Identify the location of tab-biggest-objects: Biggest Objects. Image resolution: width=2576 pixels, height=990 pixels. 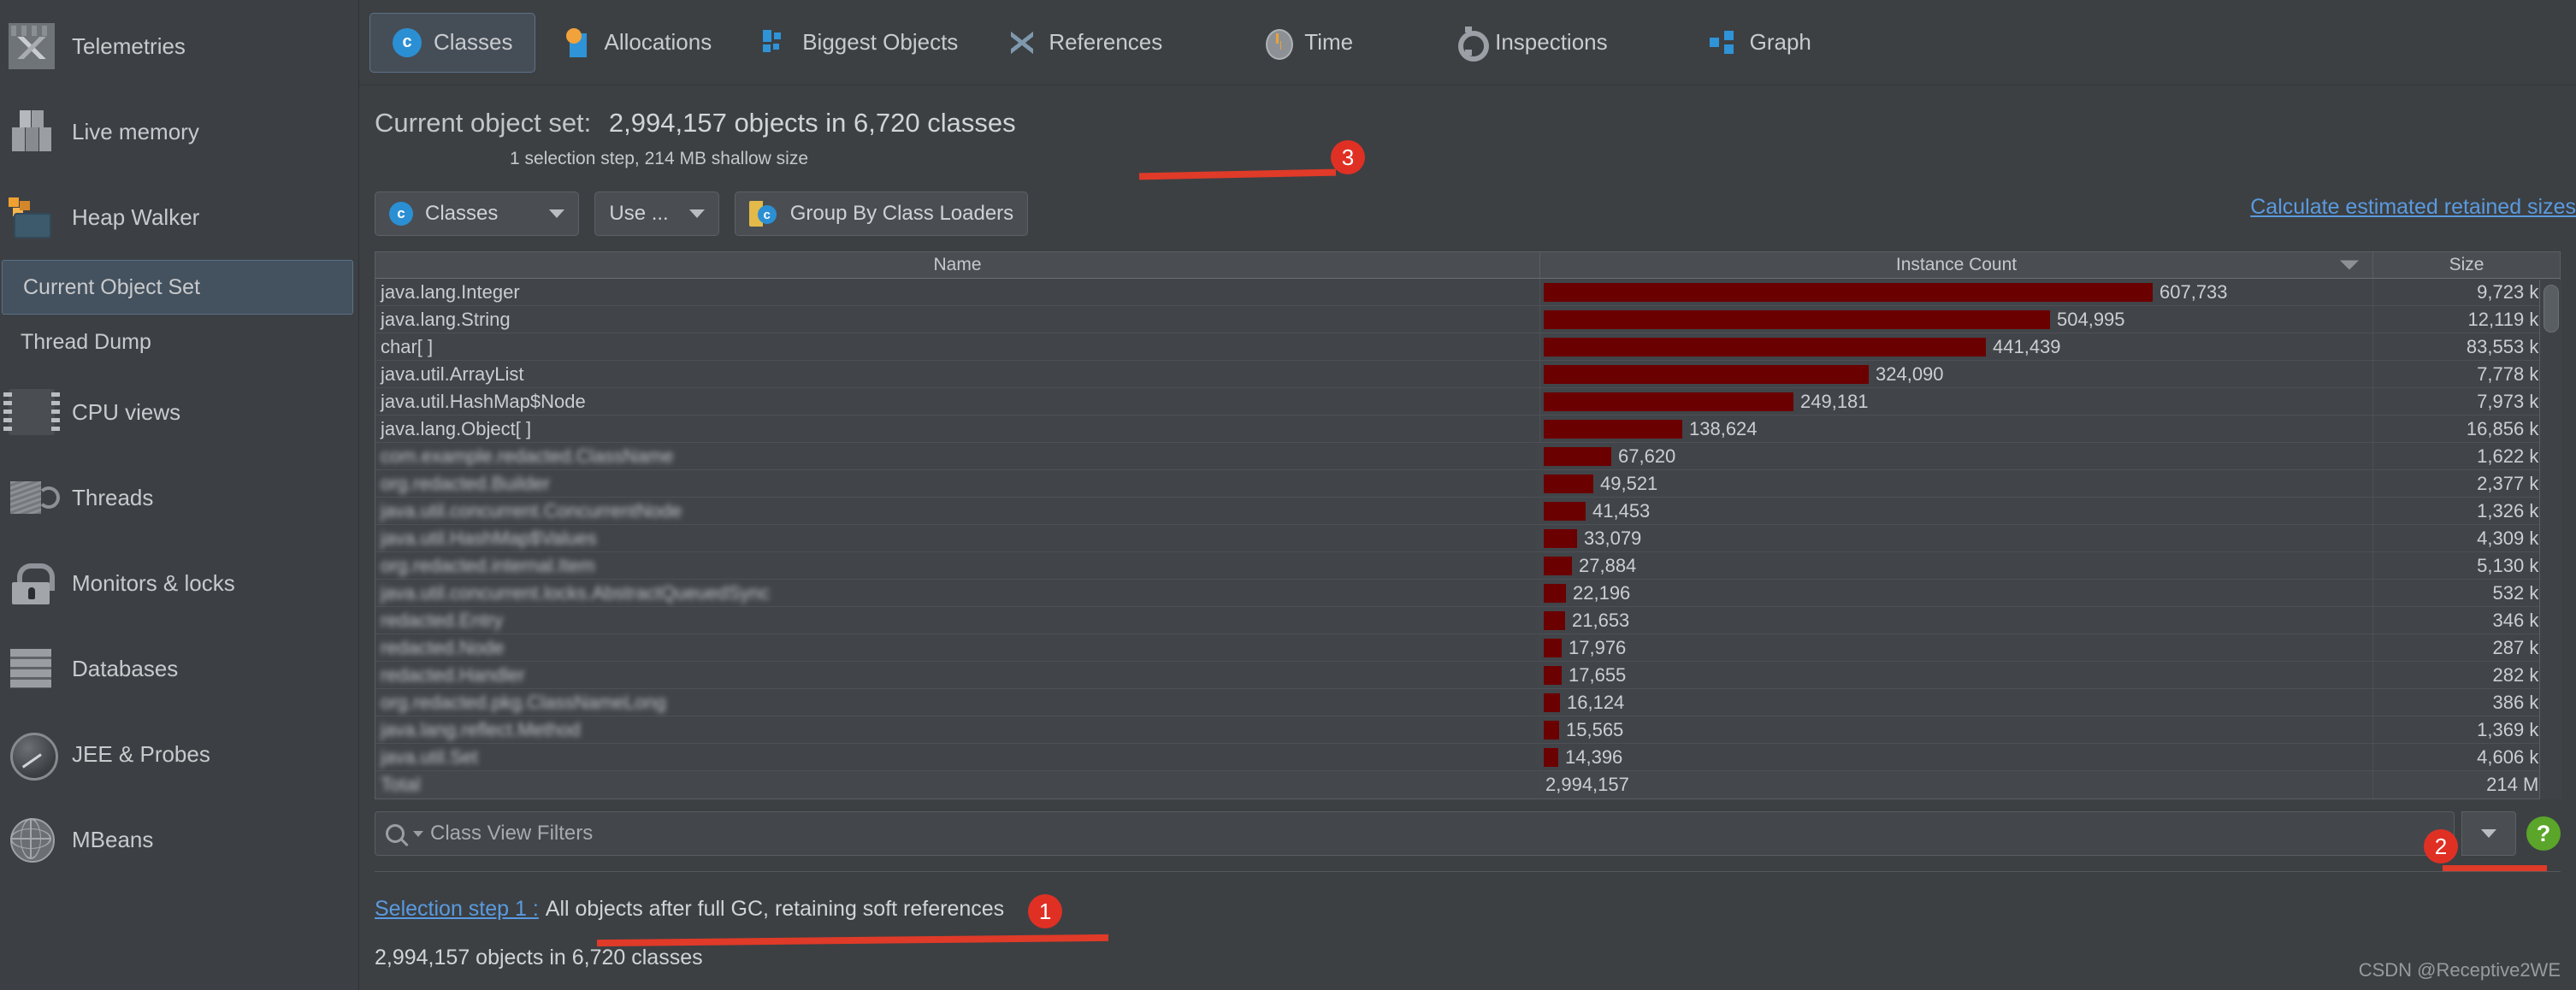
(859, 43).